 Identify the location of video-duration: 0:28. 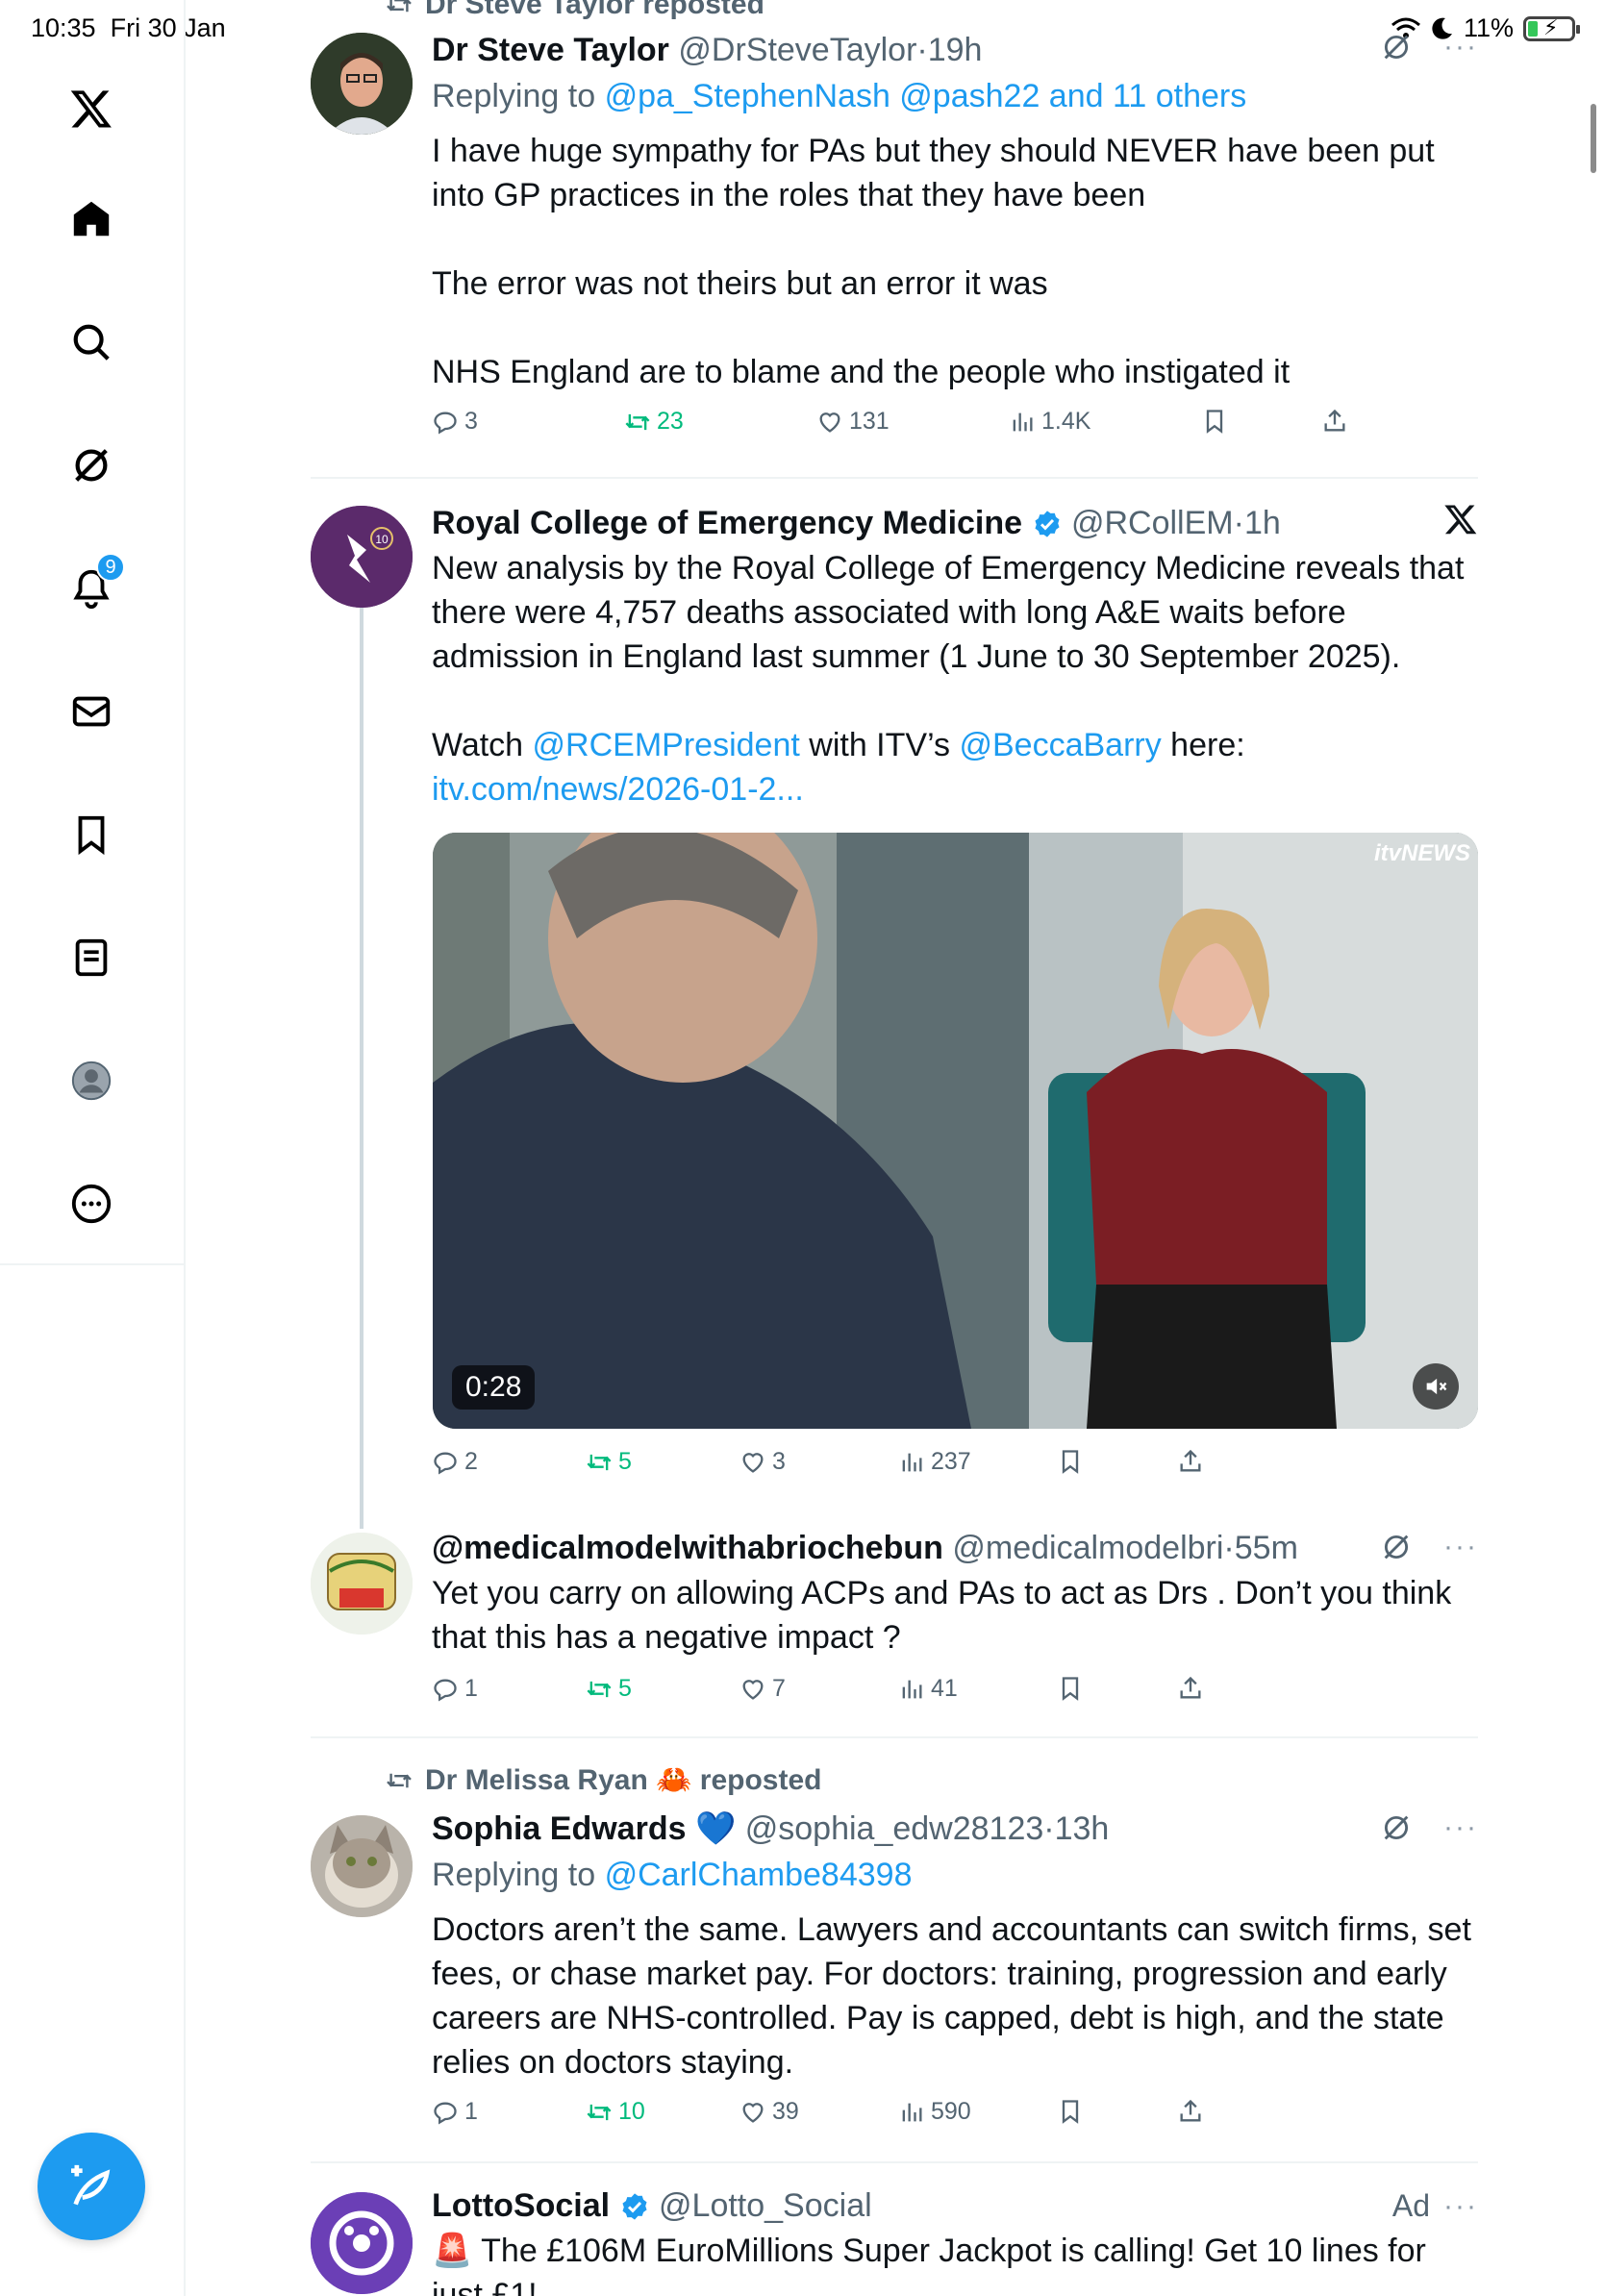
(494, 1387).